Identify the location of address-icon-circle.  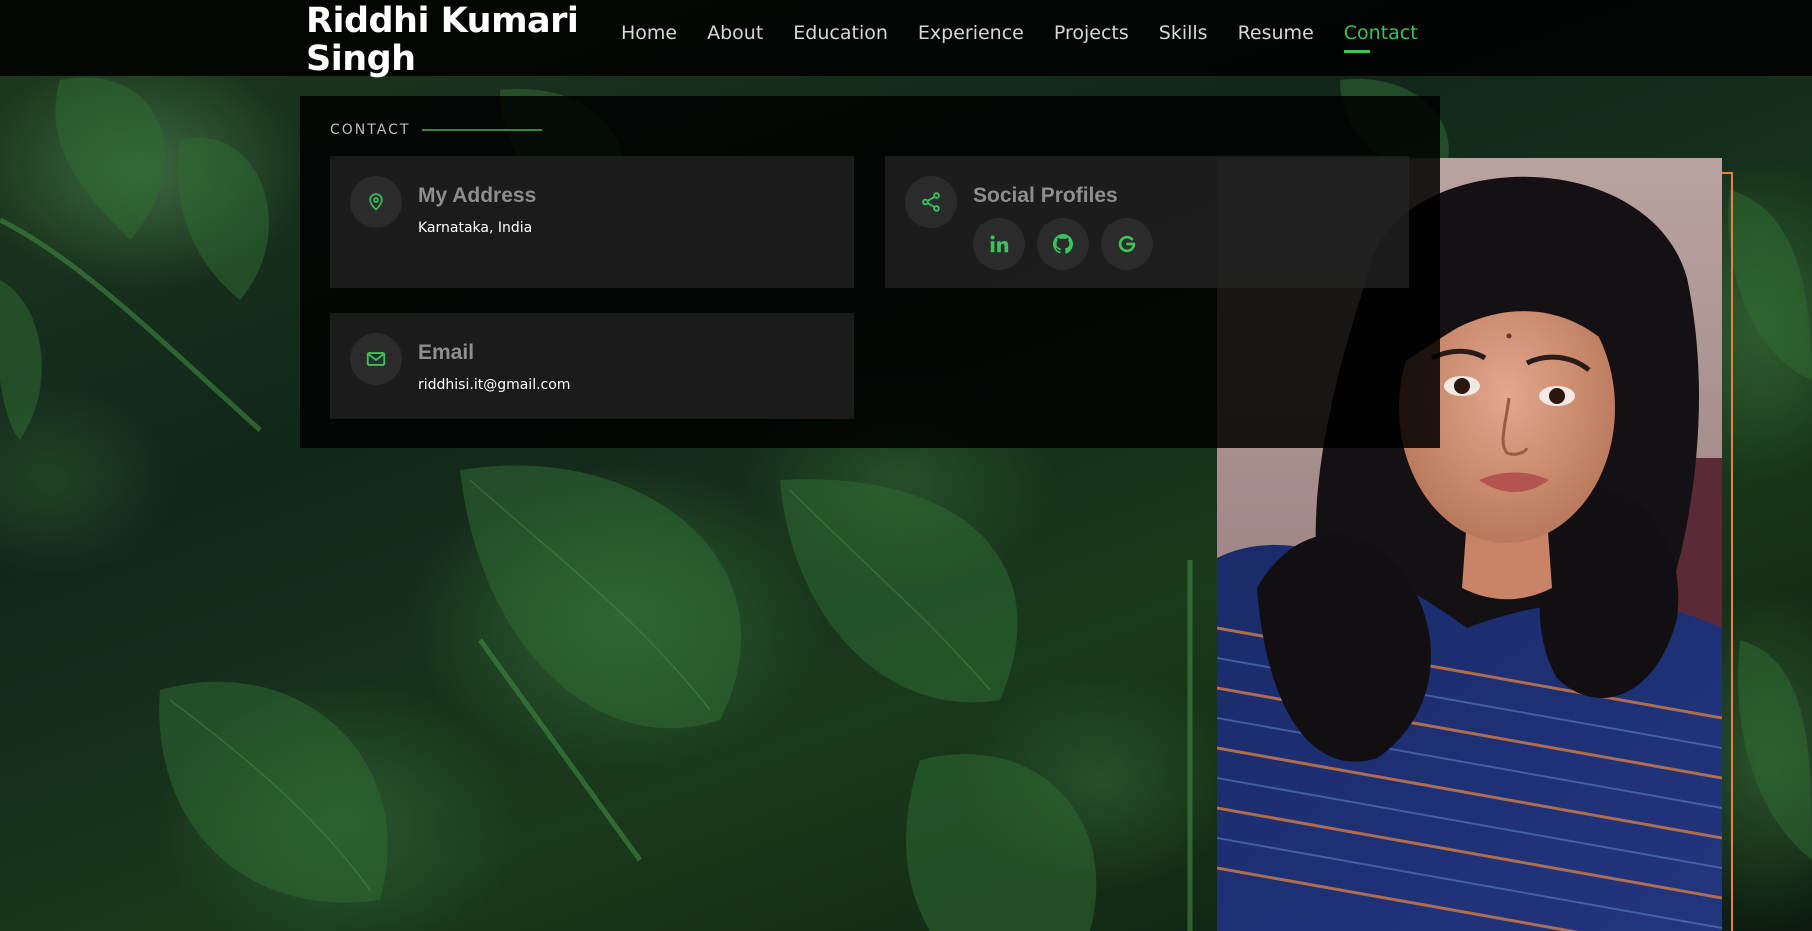
(376, 202).